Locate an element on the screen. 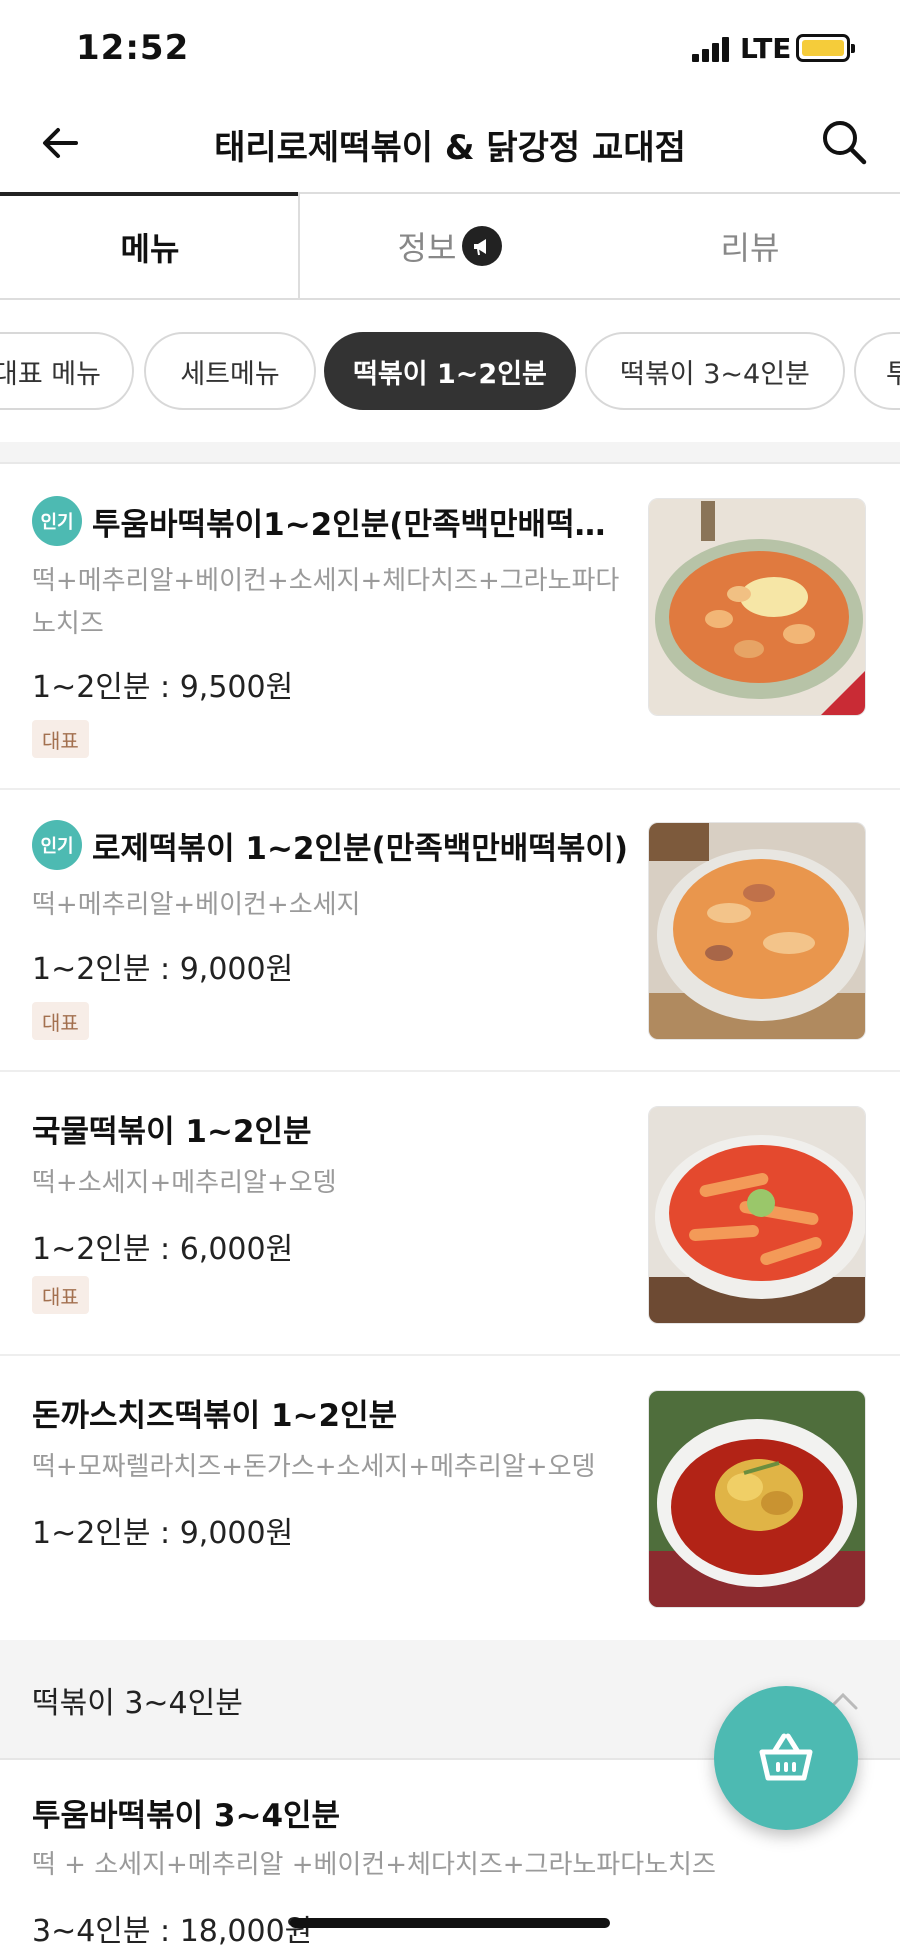  item-description: 떡+메추리알+베이컨+소세지+체다치즈+그라노파다노치즈 is located at coordinates (326, 602).